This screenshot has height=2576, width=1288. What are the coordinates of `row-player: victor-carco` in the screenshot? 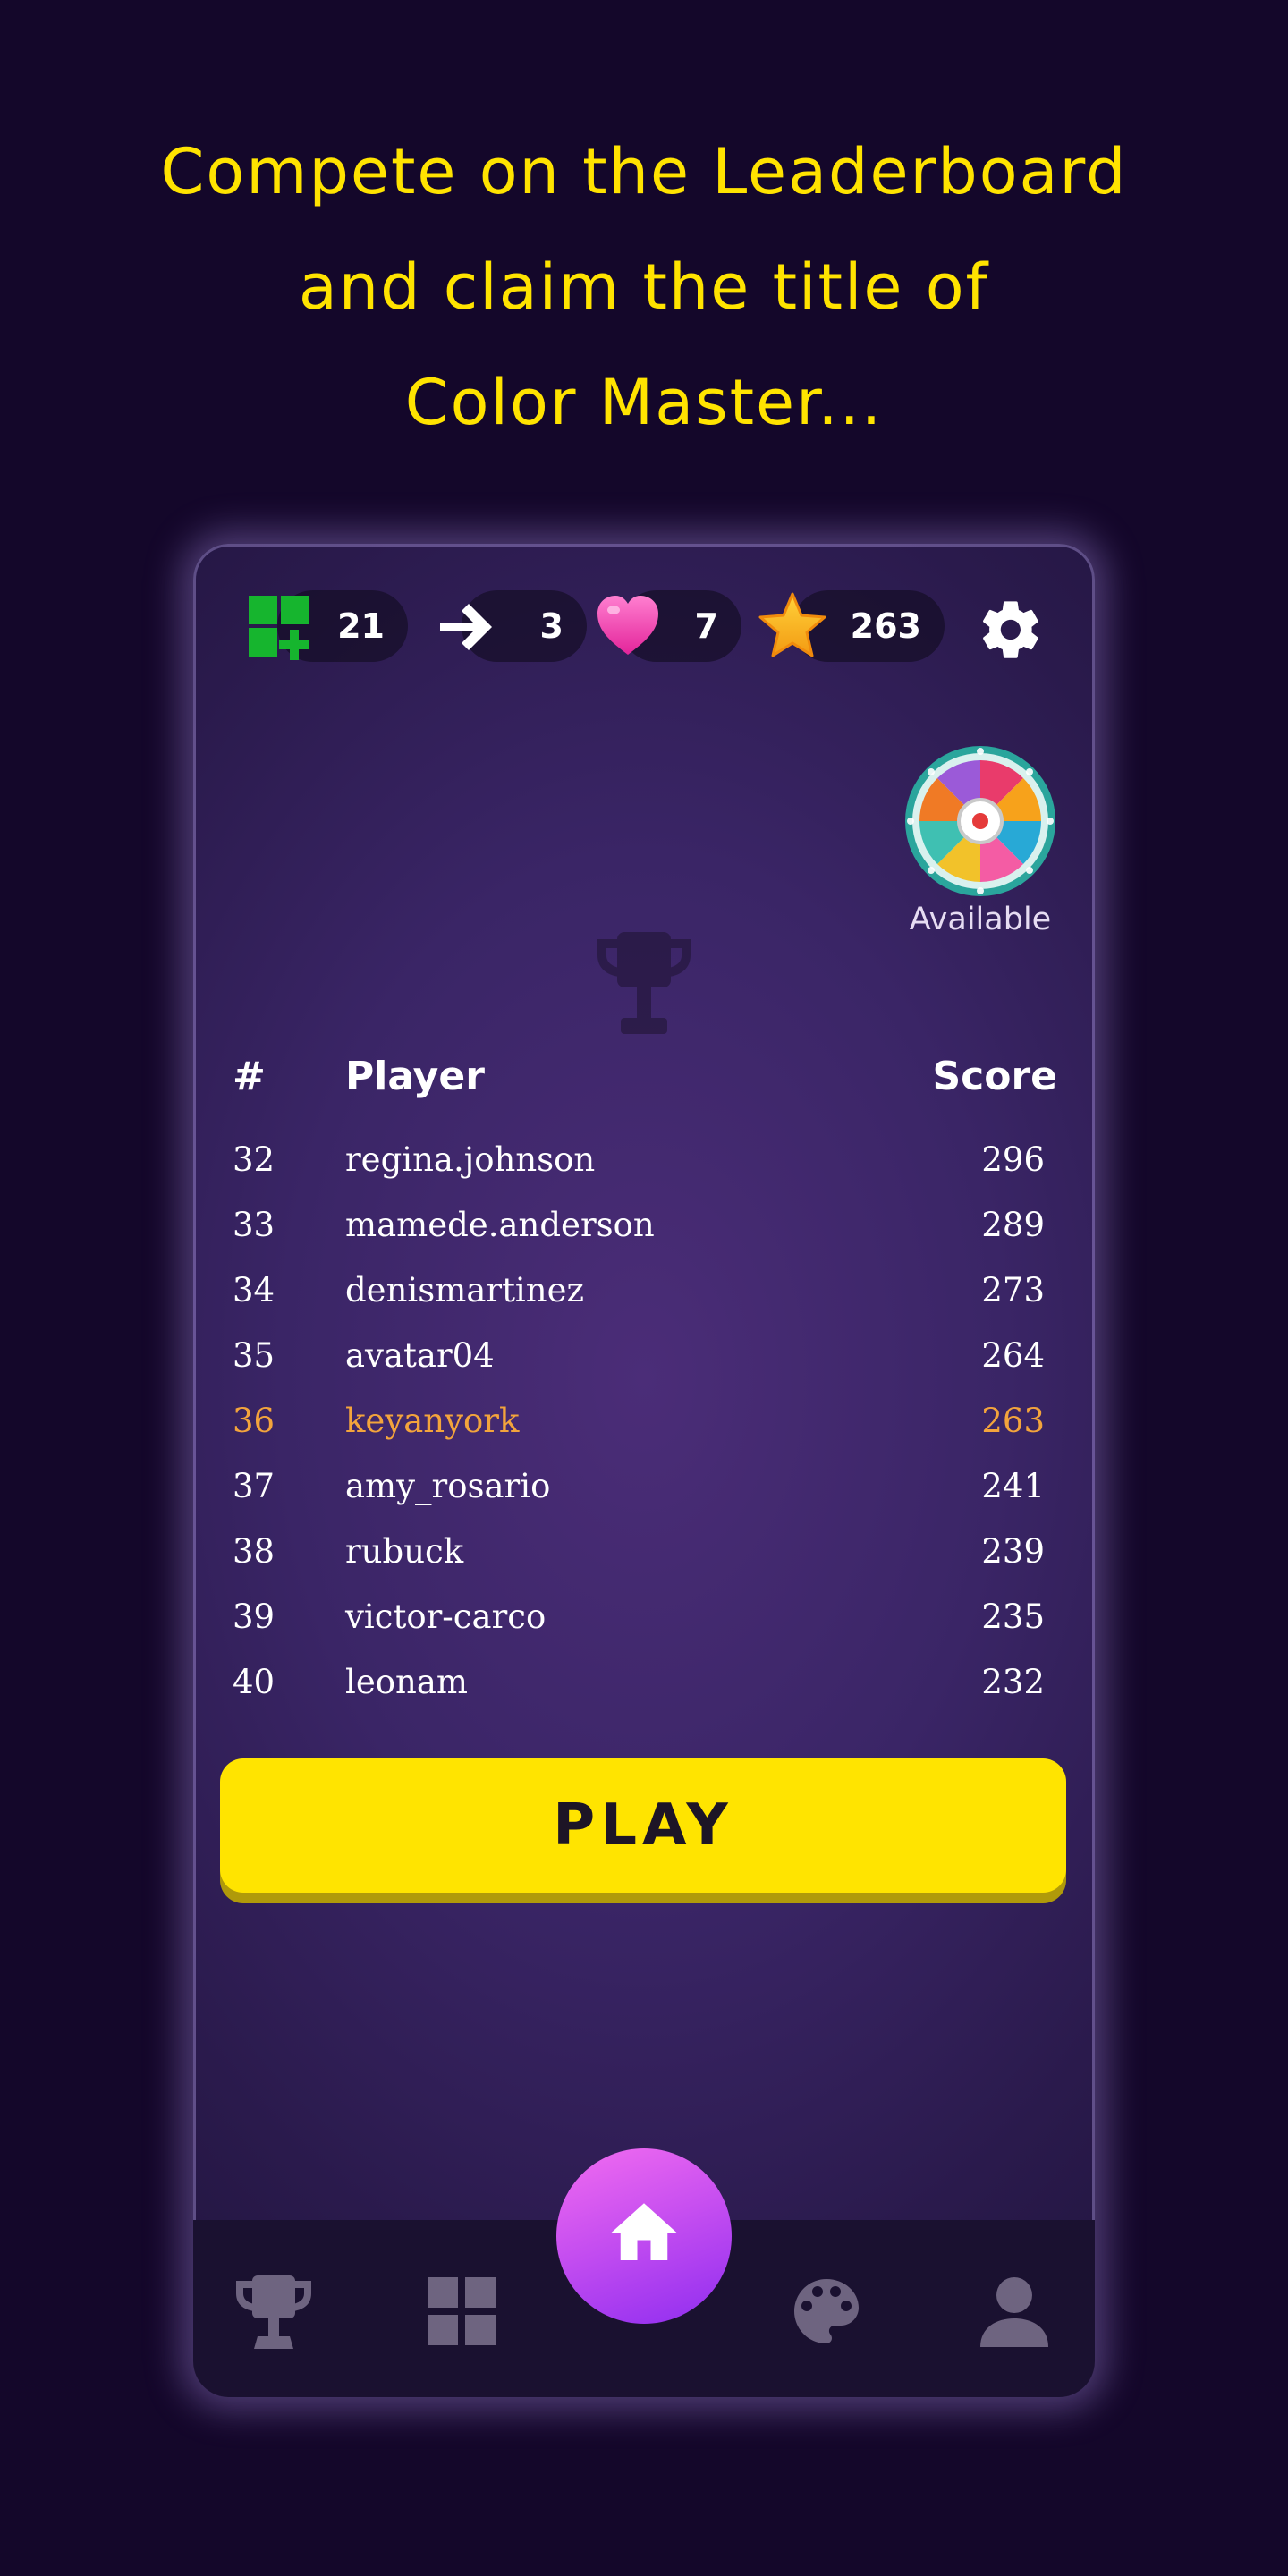 It's located at (446, 1616).